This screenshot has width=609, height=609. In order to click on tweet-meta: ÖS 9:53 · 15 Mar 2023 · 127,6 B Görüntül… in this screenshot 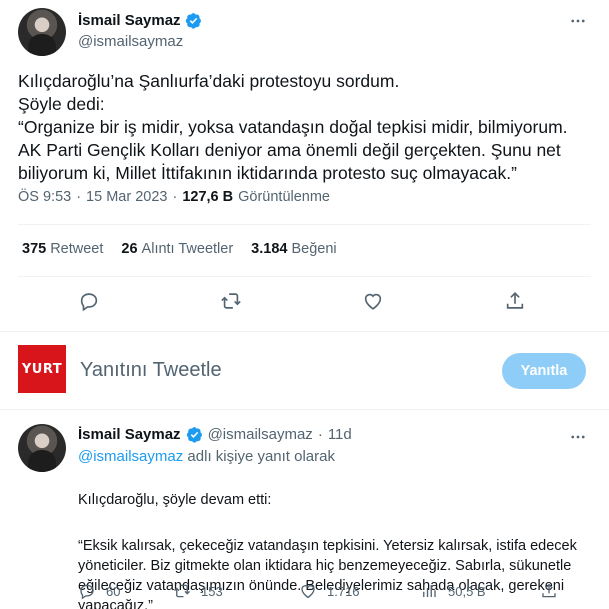, I will do `click(174, 197)`.